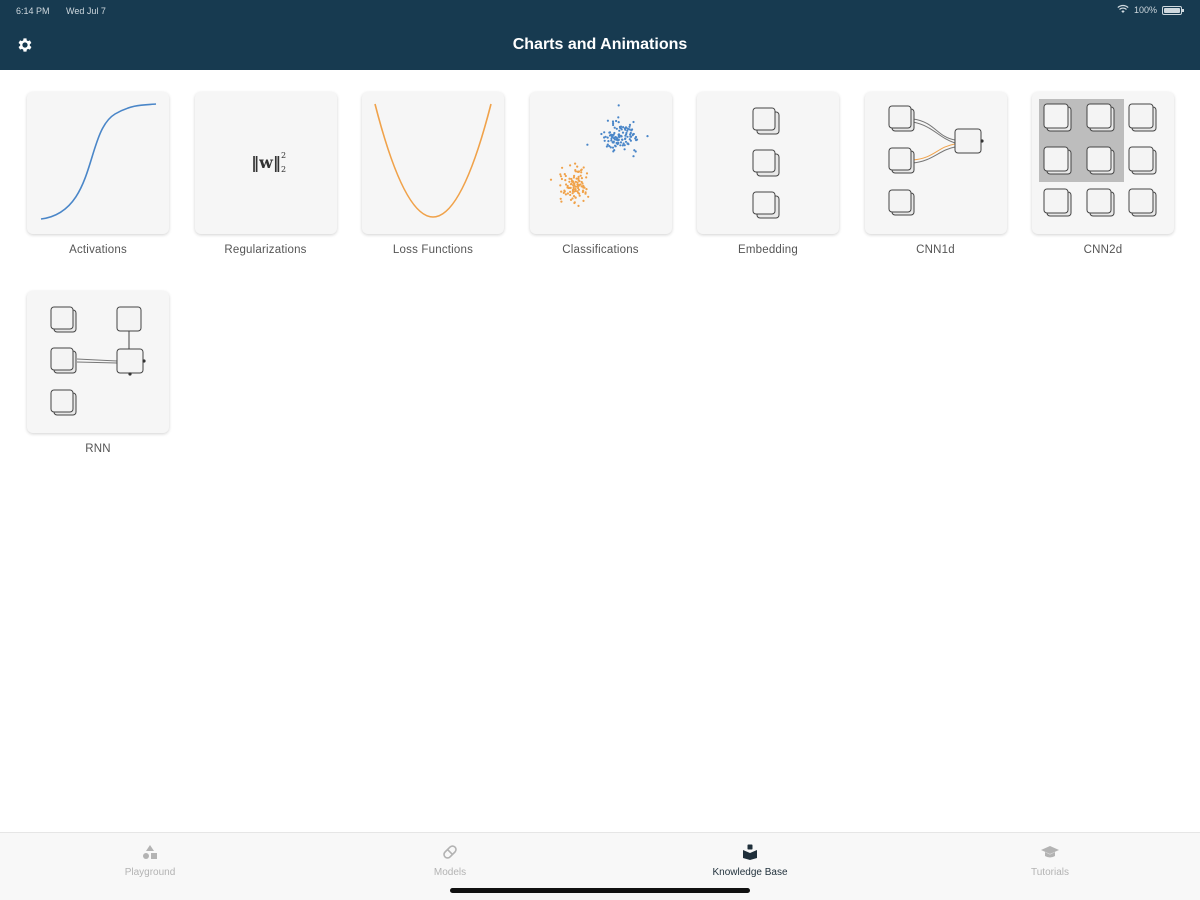 This screenshot has height=900, width=1200. What do you see at coordinates (750, 853) in the screenshot?
I see `book-icon` at bounding box center [750, 853].